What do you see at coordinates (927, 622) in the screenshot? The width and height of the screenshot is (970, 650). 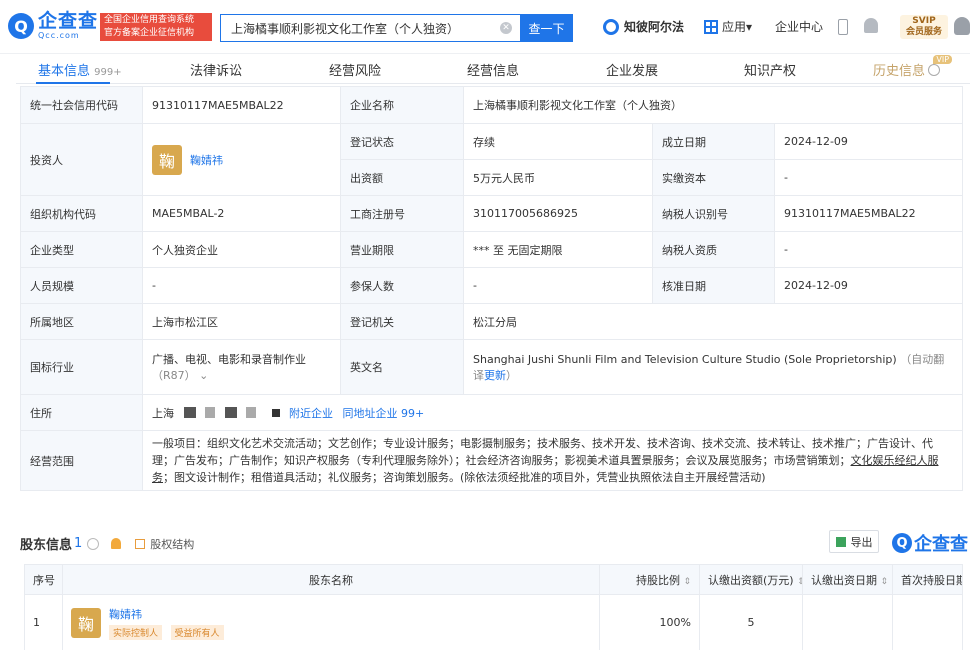 I see `first-date-value` at bounding box center [927, 622].